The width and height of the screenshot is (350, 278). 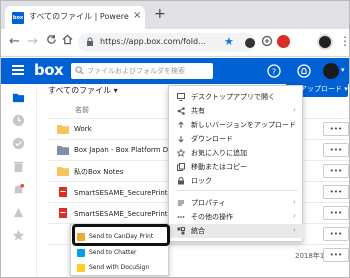 What do you see at coordinates (304, 71) in the screenshot?
I see `notifications-icon` at bounding box center [304, 71].